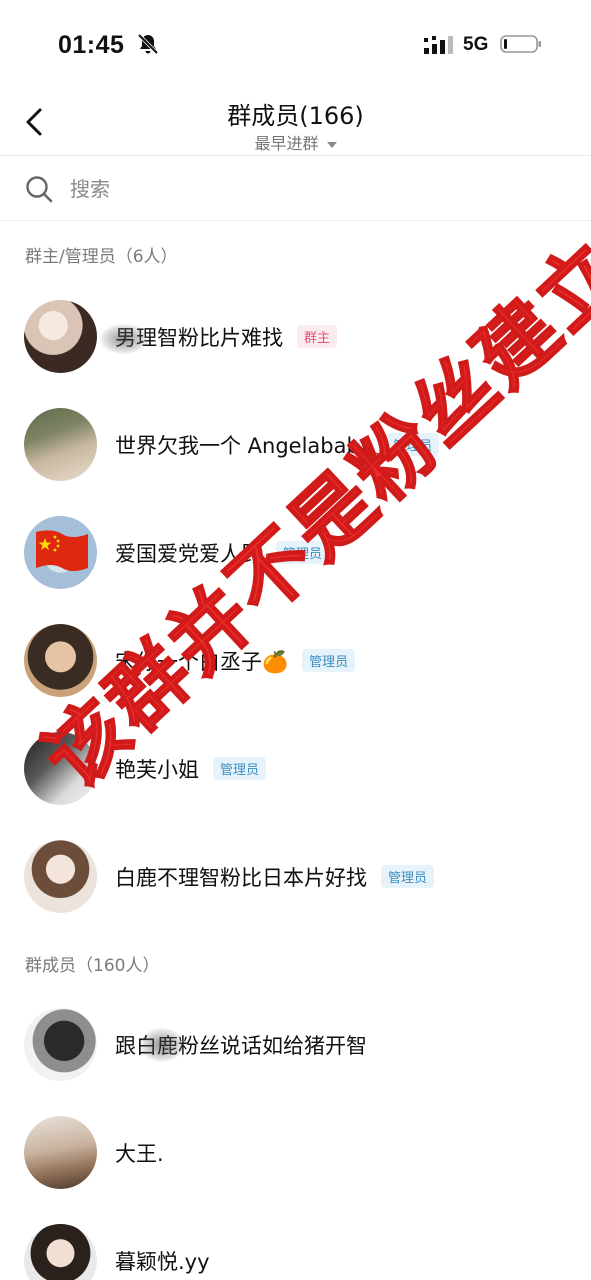 Image resolution: width=591 pixels, height=1280 pixels. Describe the element at coordinates (520, 44) in the screenshot. I see `battery-icon` at that location.